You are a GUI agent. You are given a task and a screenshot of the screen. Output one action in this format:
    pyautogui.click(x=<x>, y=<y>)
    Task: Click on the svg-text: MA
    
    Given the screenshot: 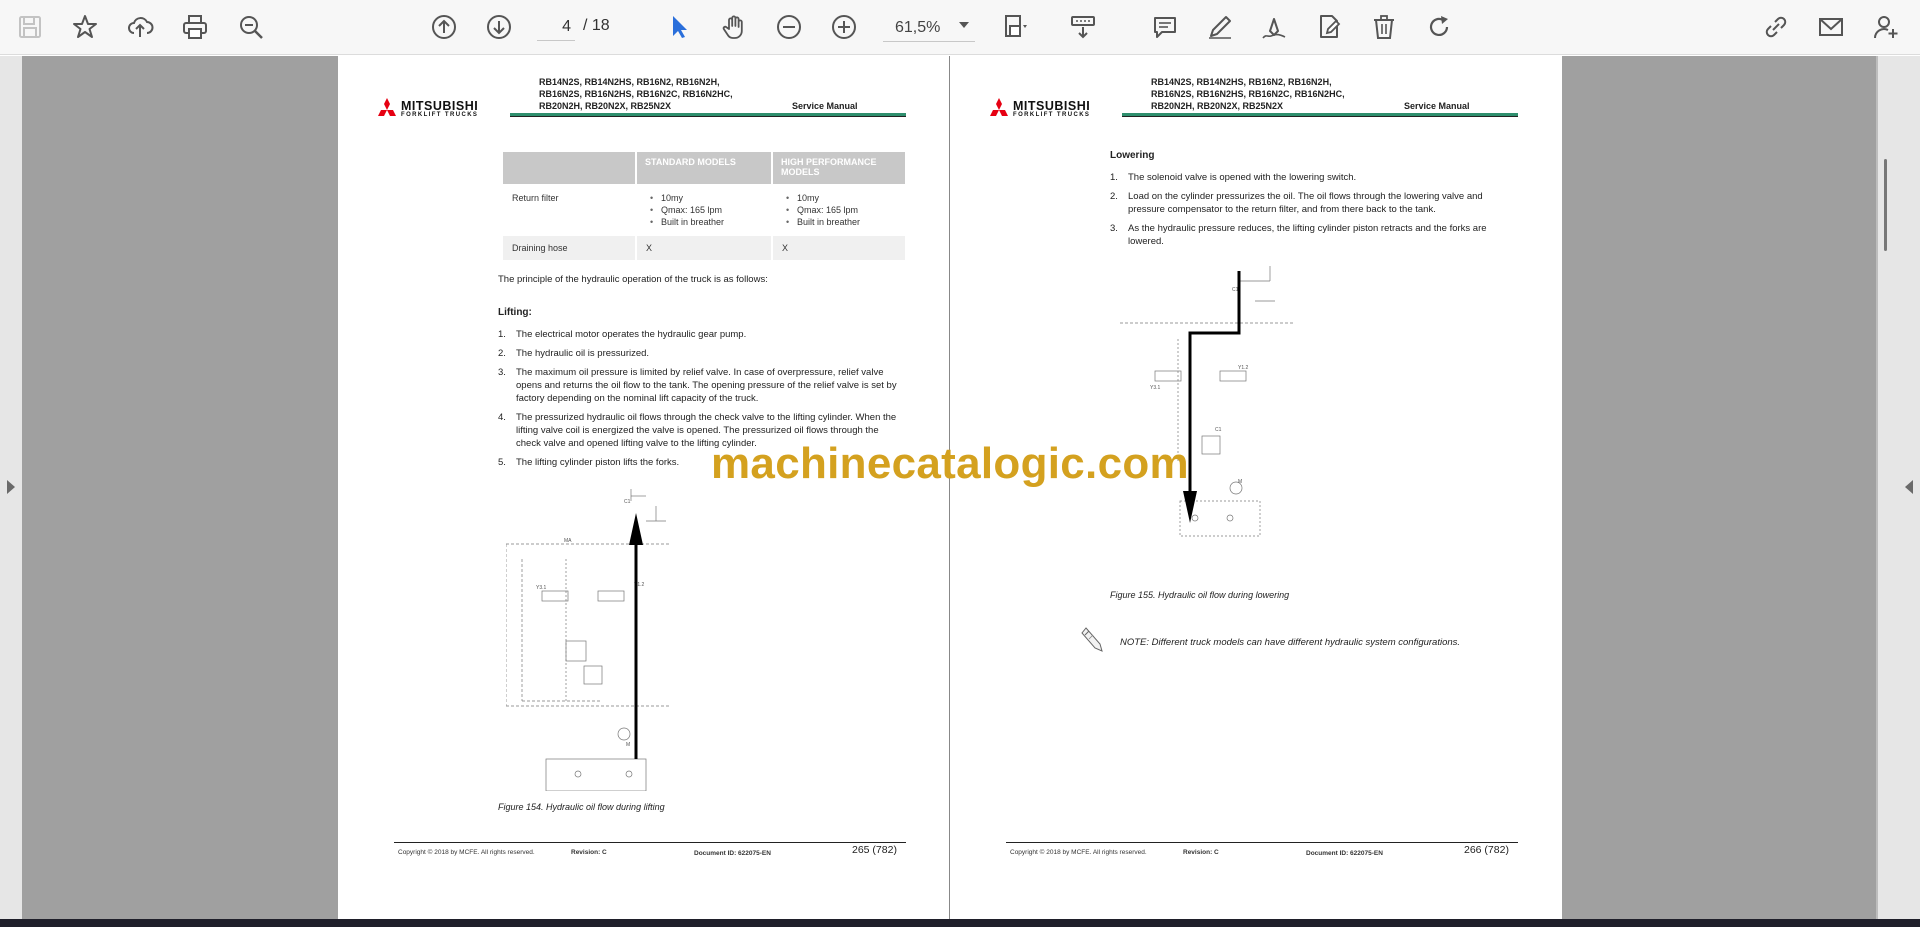 What is the action you would take?
    pyautogui.click(x=568, y=541)
    